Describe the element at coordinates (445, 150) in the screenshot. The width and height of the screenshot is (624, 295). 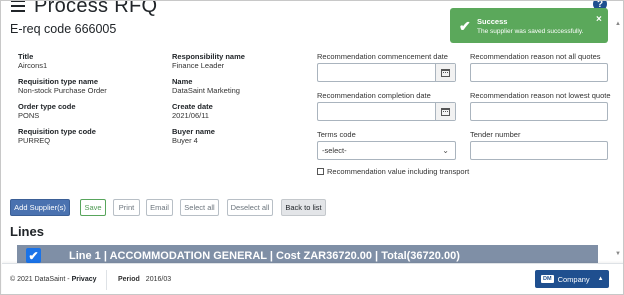
I see `chevron-down-icon: ⌄` at that location.